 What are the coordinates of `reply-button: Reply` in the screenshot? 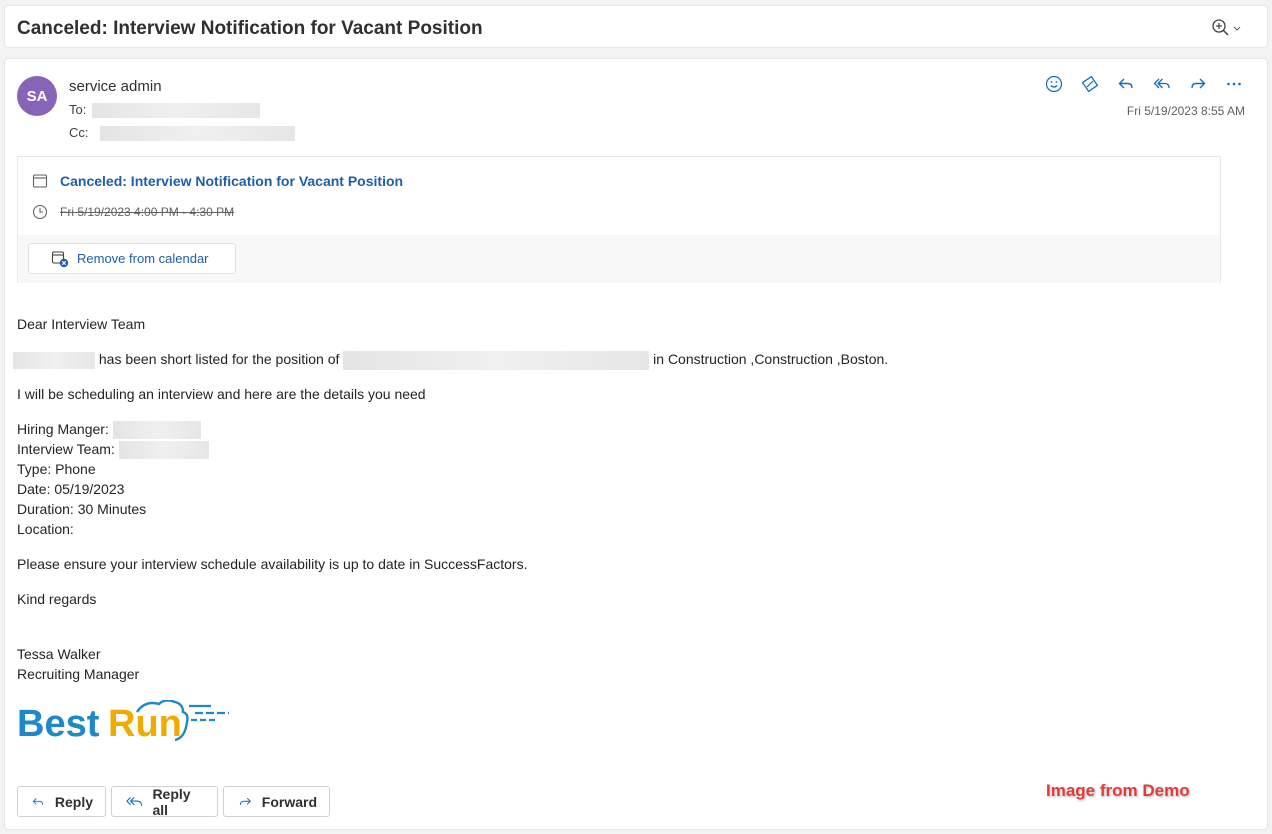 It's located at (61, 801).